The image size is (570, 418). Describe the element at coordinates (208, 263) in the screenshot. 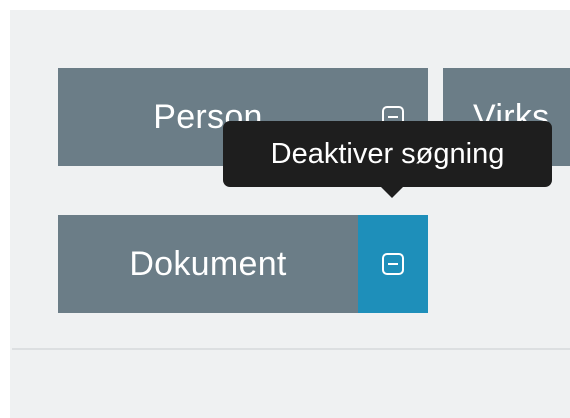

I see `dokument-tile-label: Dokument` at that location.